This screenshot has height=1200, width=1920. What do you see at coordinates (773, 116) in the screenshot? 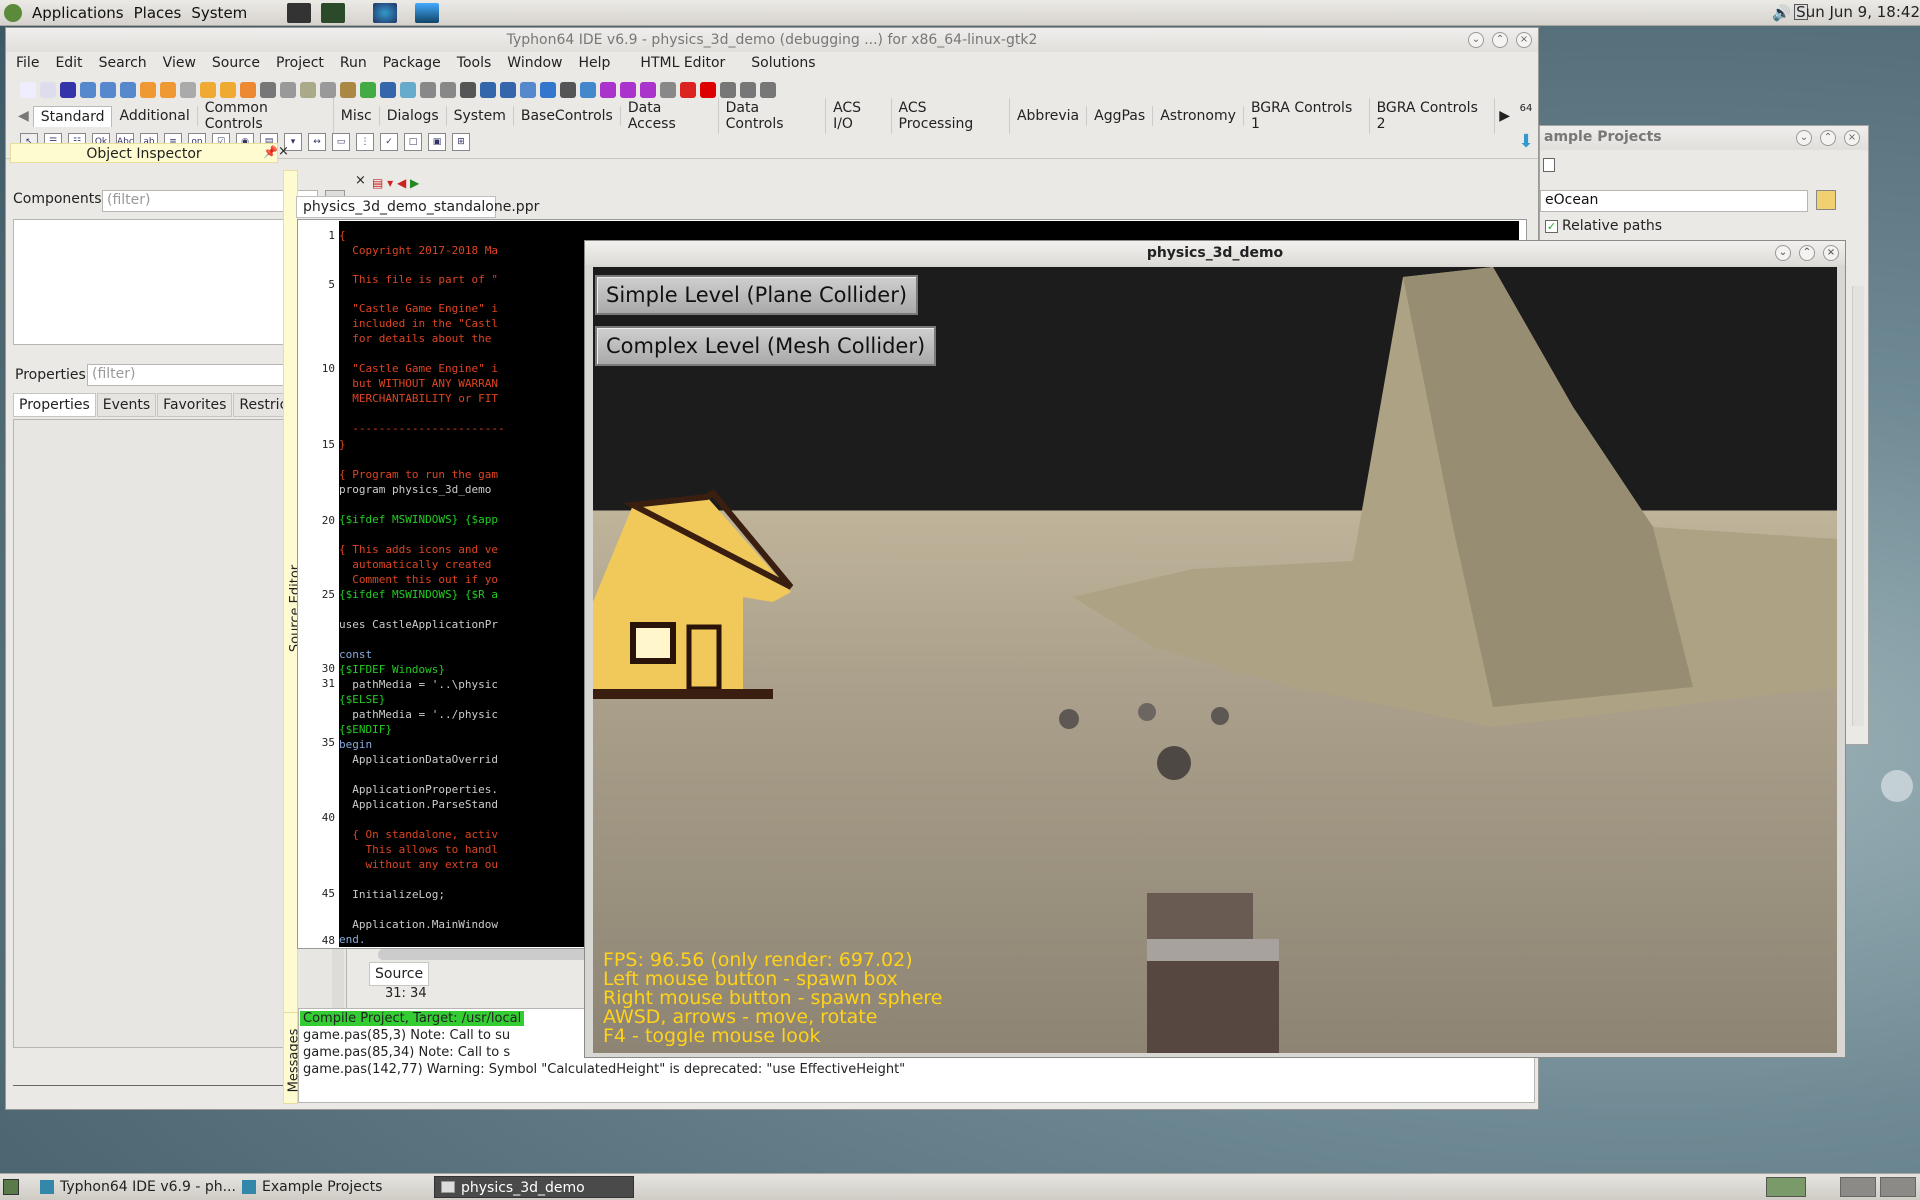
I see `tab-data-controls: Data Controls` at bounding box center [773, 116].